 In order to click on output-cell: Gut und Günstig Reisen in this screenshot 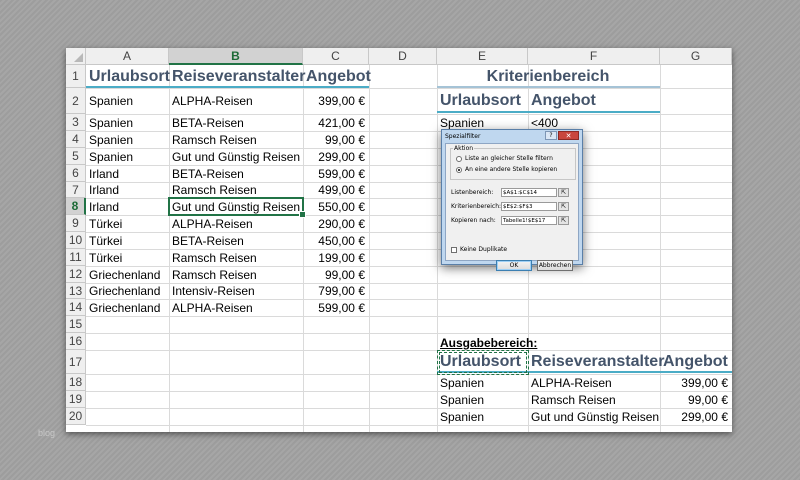, I will do `click(594, 416)`.